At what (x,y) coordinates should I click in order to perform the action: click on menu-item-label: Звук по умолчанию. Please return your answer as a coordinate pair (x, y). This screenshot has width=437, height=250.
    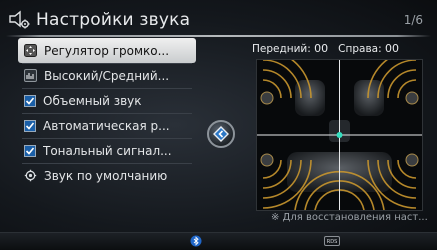
    Looking at the image, I should click on (106, 175).